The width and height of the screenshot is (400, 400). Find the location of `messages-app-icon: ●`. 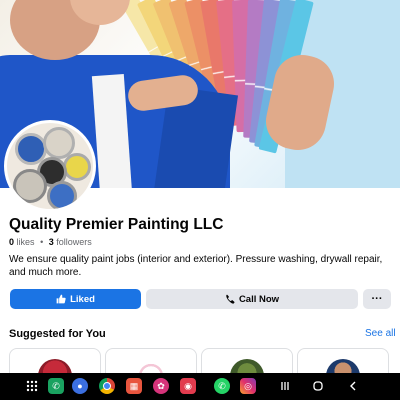

messages-app-icon: ● is located at coordinates (80, 386).